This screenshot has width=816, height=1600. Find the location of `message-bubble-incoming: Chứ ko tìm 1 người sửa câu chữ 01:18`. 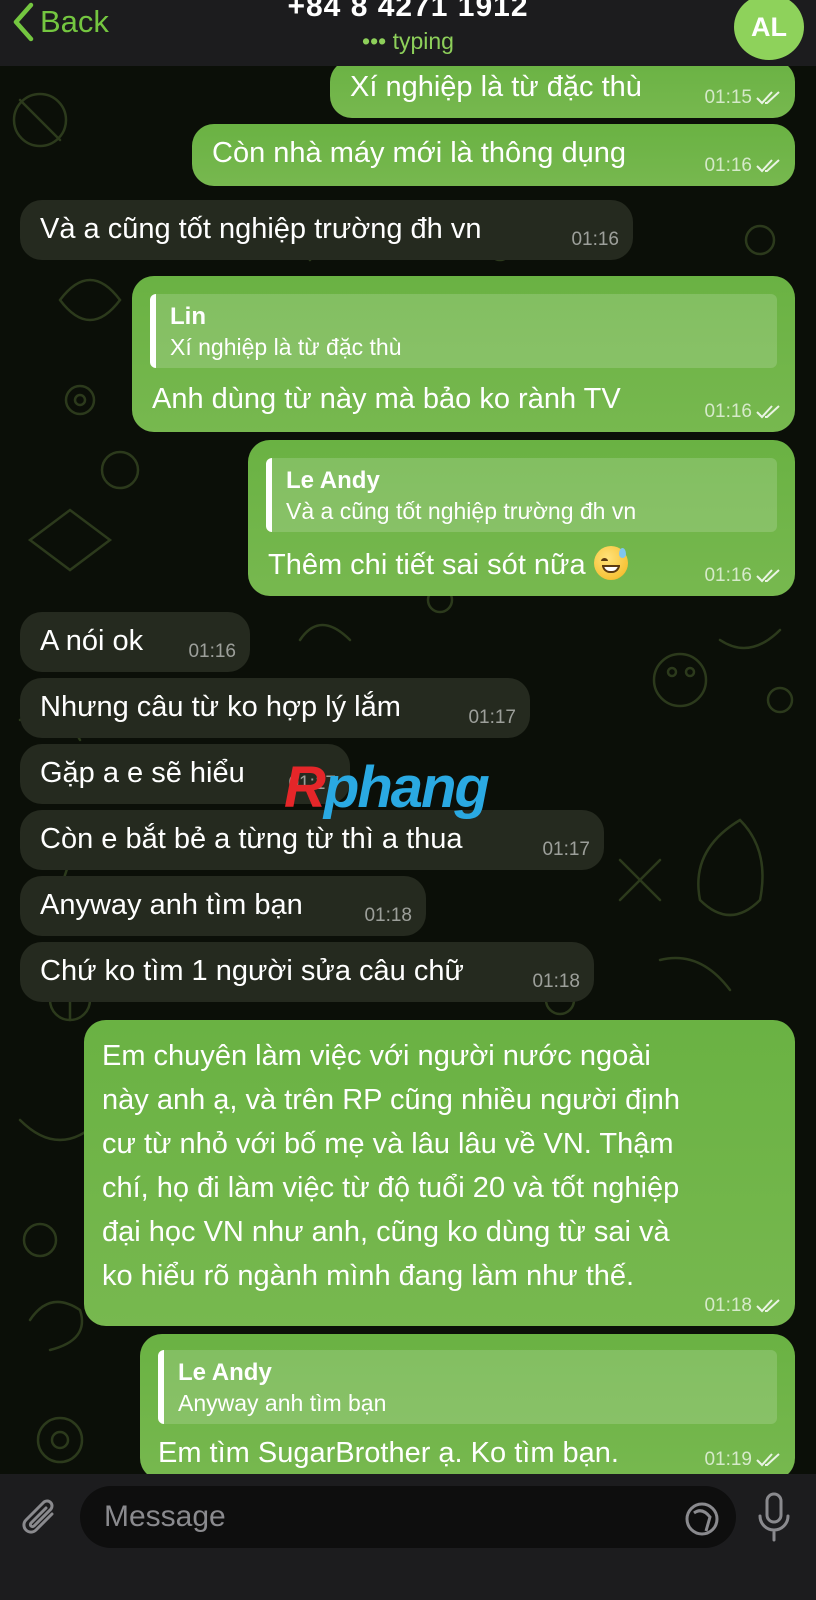

message-bubble-incoming: Chứ ko tìm 1 người sửa câu chữ 01:18 is located at coordinates (307, 972).